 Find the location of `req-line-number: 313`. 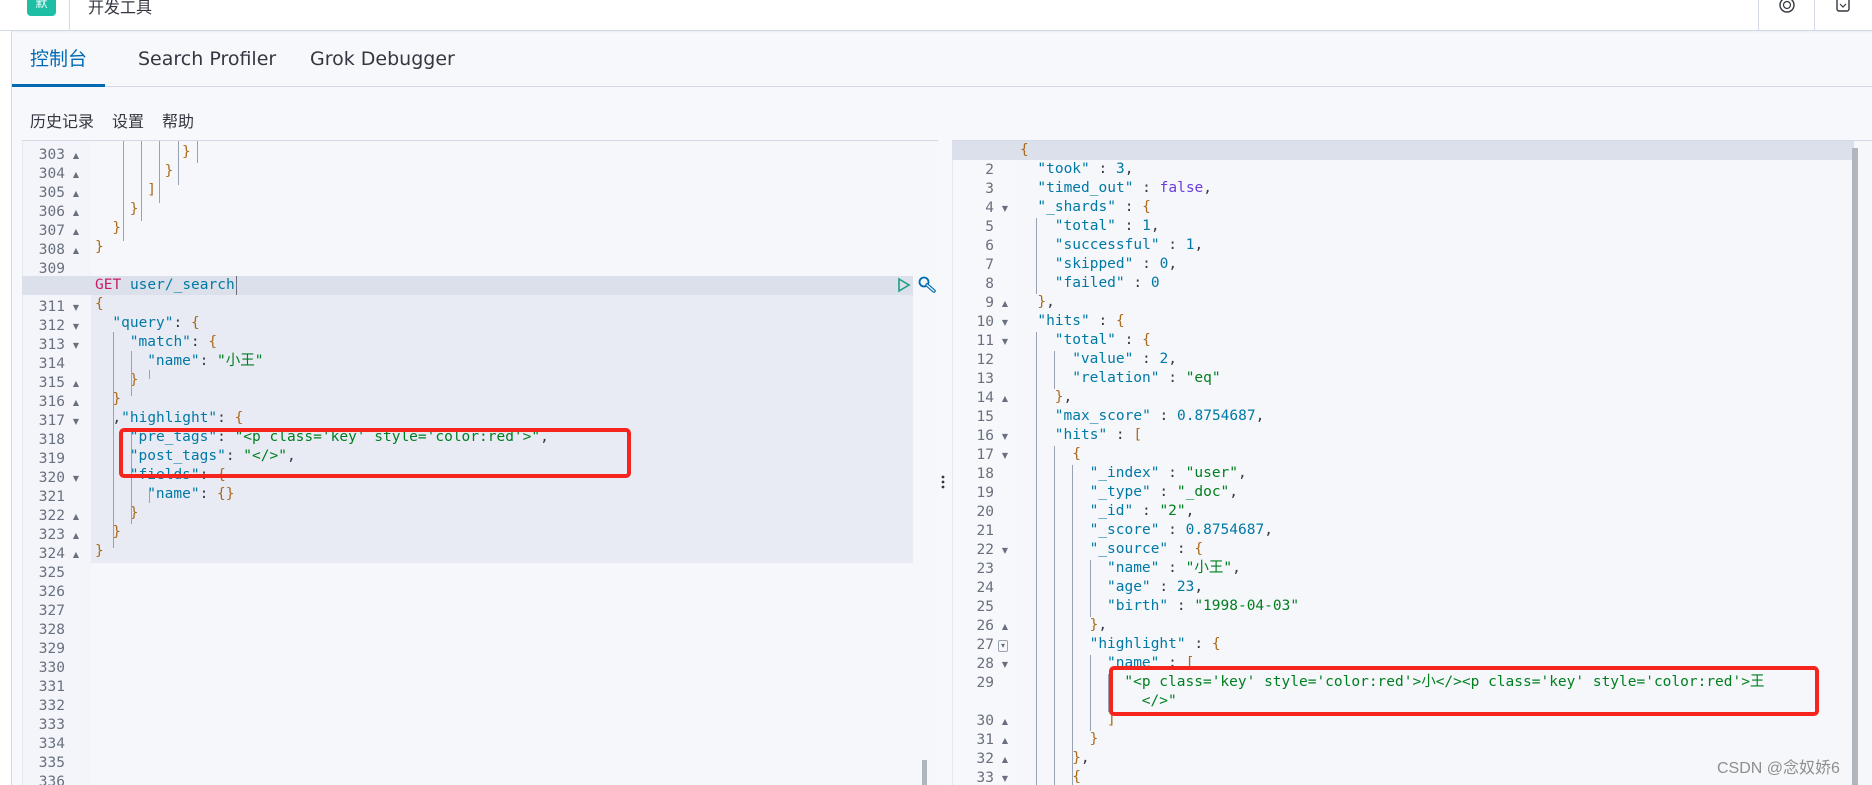

req-line-number: 313 is located at coordinates (51, 345).